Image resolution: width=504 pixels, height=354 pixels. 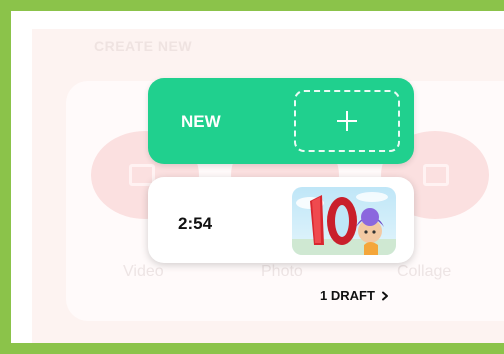 What do you see at coordinates (281, 220) in the screenshot?
I see `draft-item: 2:54` at bounding box center [281, 220].